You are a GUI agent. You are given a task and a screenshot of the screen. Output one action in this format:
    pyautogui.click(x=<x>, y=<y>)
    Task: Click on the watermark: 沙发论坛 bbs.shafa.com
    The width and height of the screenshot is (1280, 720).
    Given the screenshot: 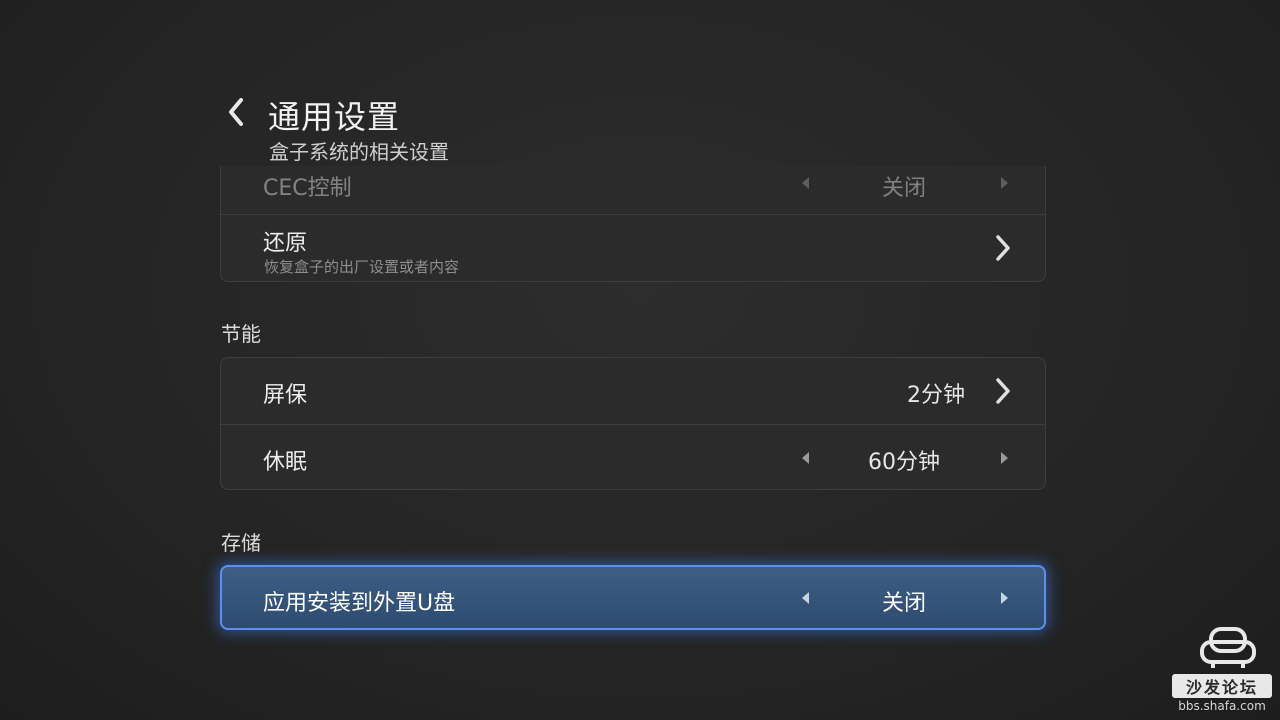 What is the action you would take?
    pyautogui.click(x=1222, y=671)
    